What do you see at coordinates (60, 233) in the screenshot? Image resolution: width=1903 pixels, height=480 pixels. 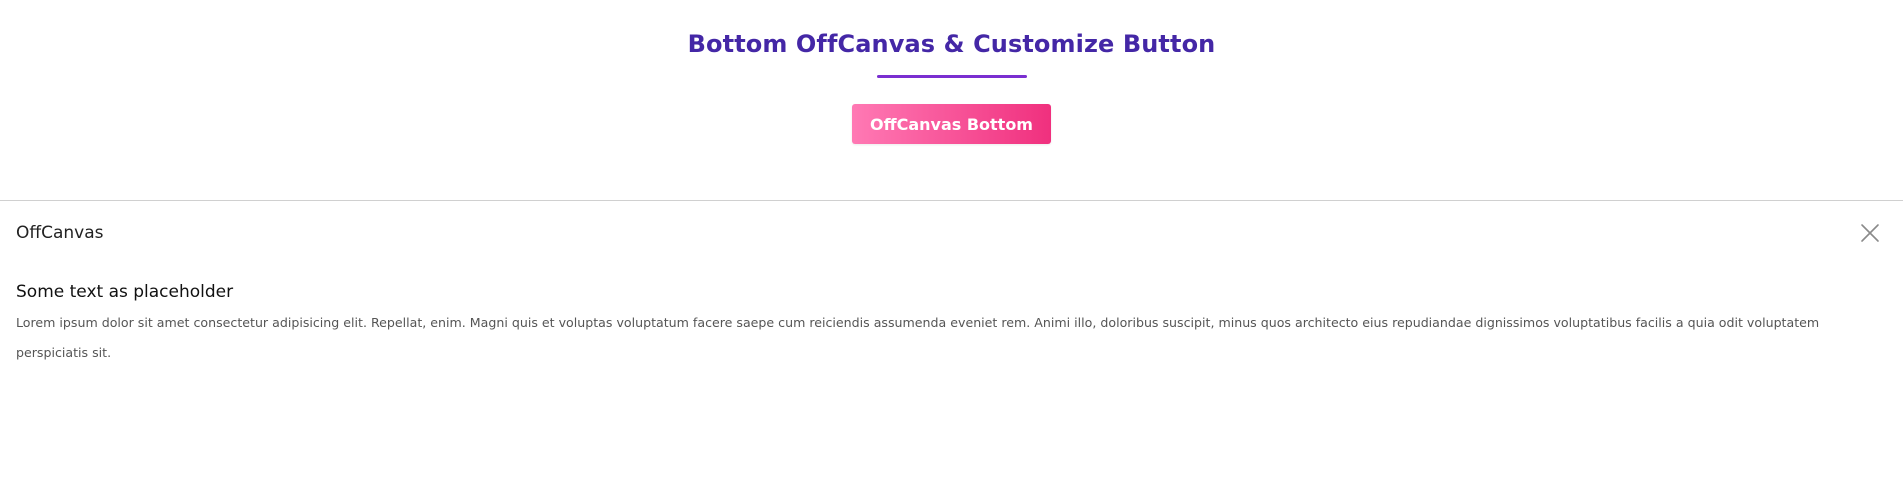 I see `offcanvas-title: OffCanvas` at bounding box center [60, 233].